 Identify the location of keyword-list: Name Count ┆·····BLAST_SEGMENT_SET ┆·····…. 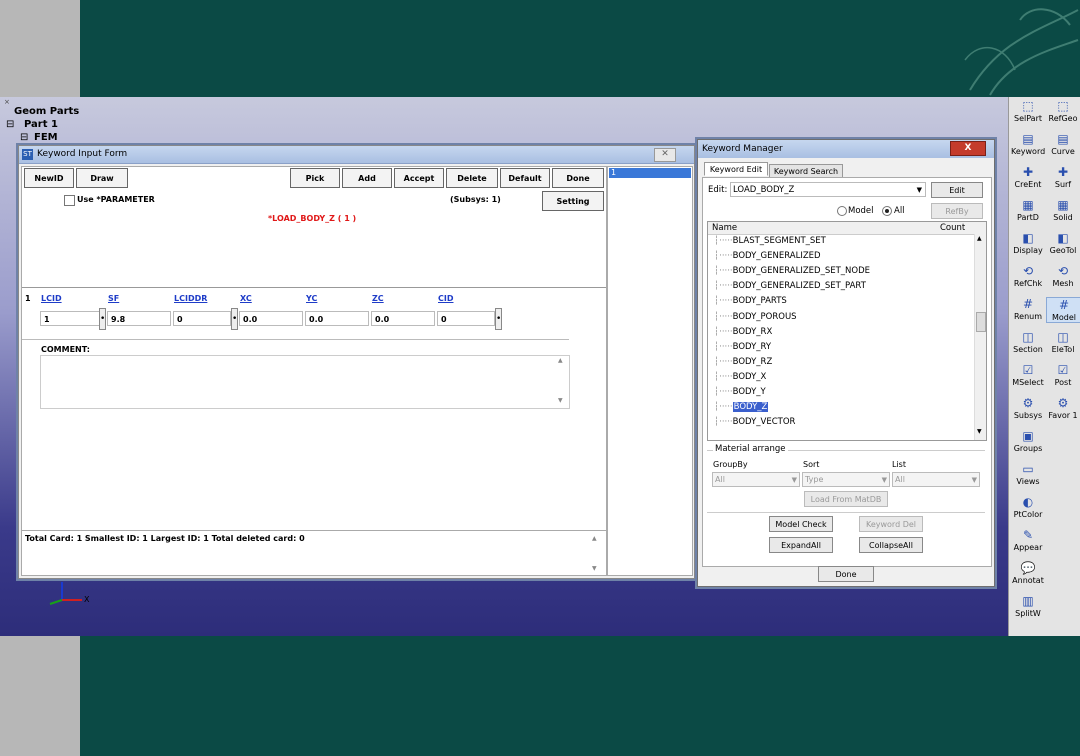
(847, 331).